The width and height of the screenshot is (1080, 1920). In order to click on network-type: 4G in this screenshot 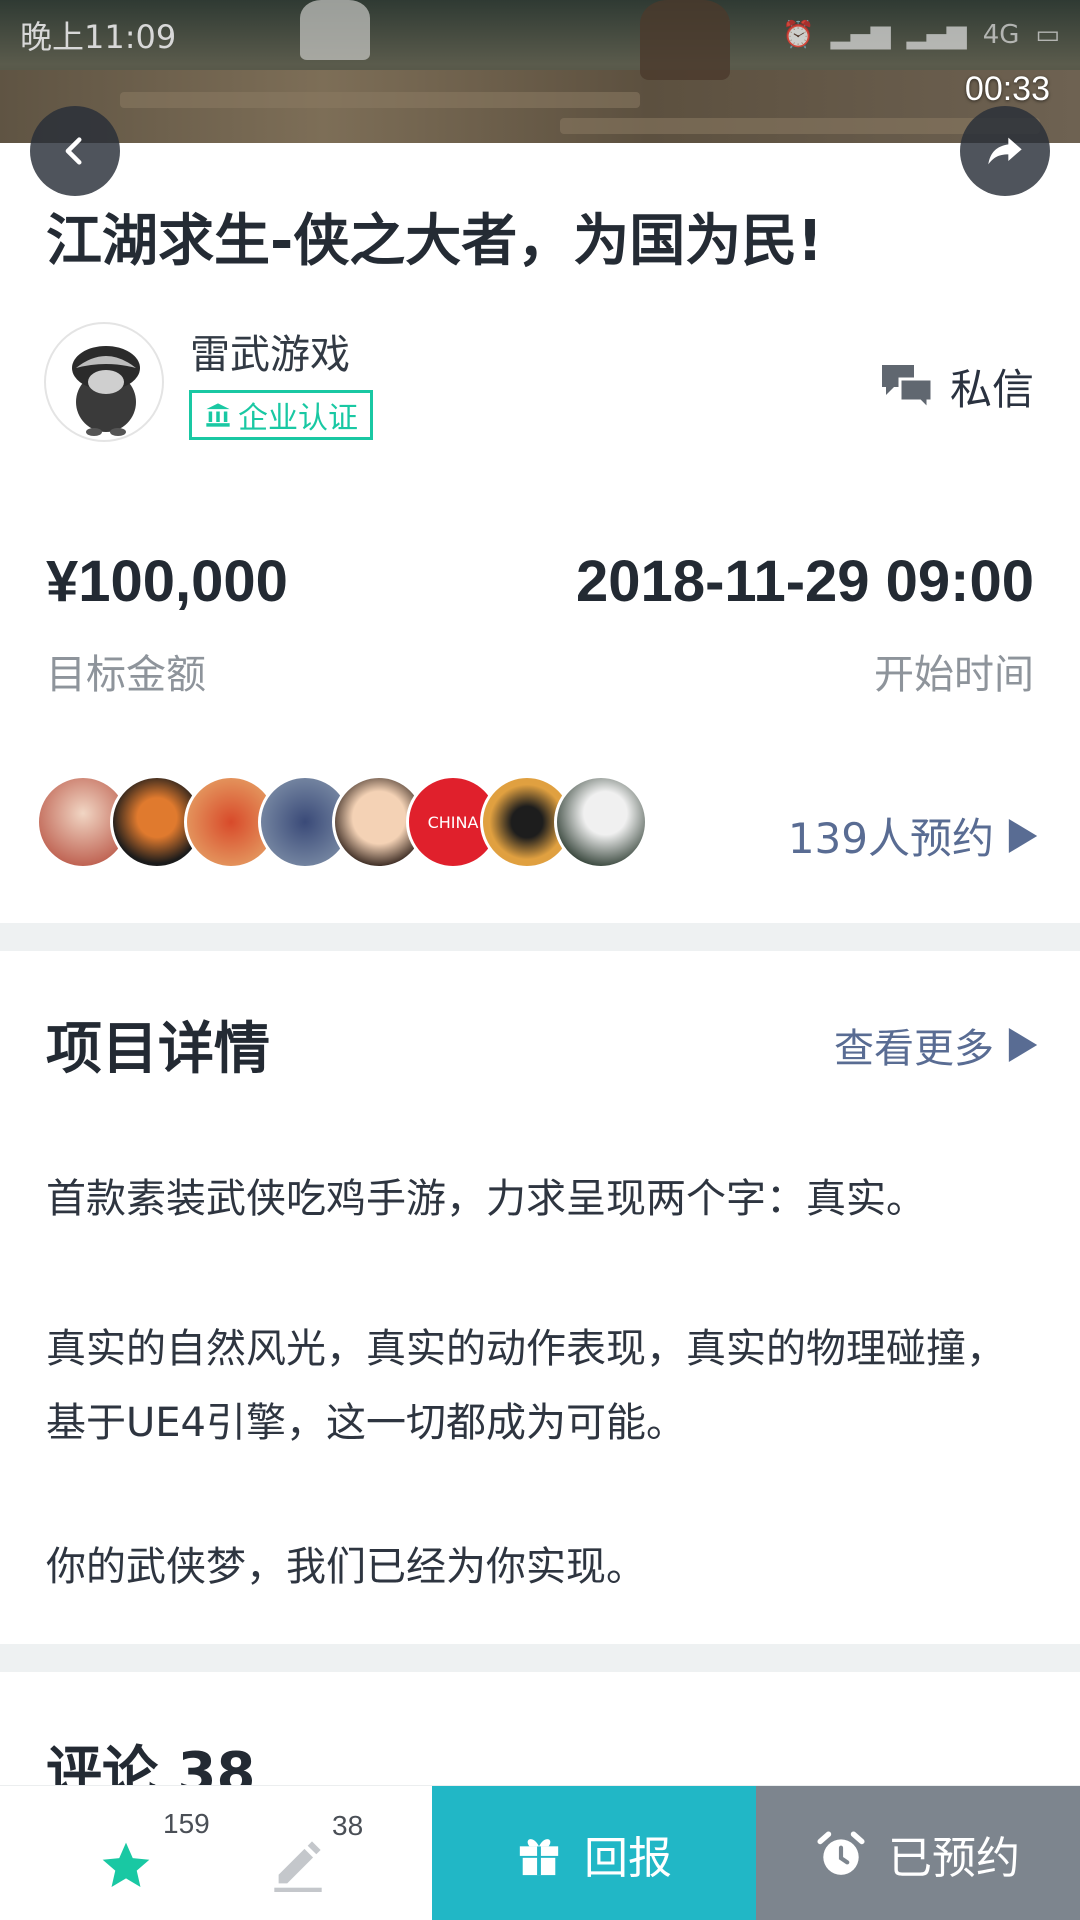, I will do `click(1001, 35)`.